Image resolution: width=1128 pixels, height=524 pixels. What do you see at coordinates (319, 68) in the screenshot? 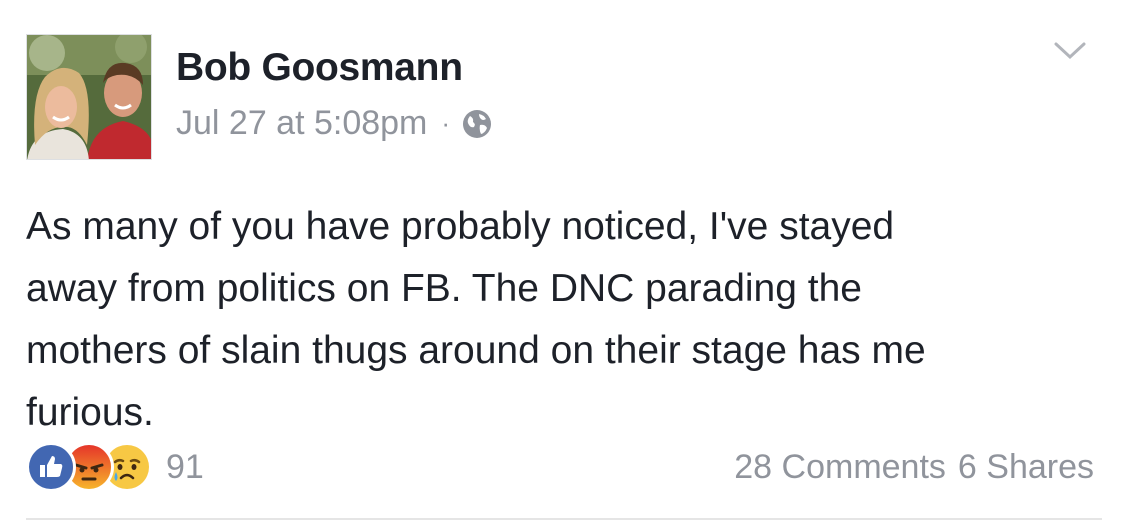
I see `author-name: Bob Goosmann` at bounding box center [319, 68].